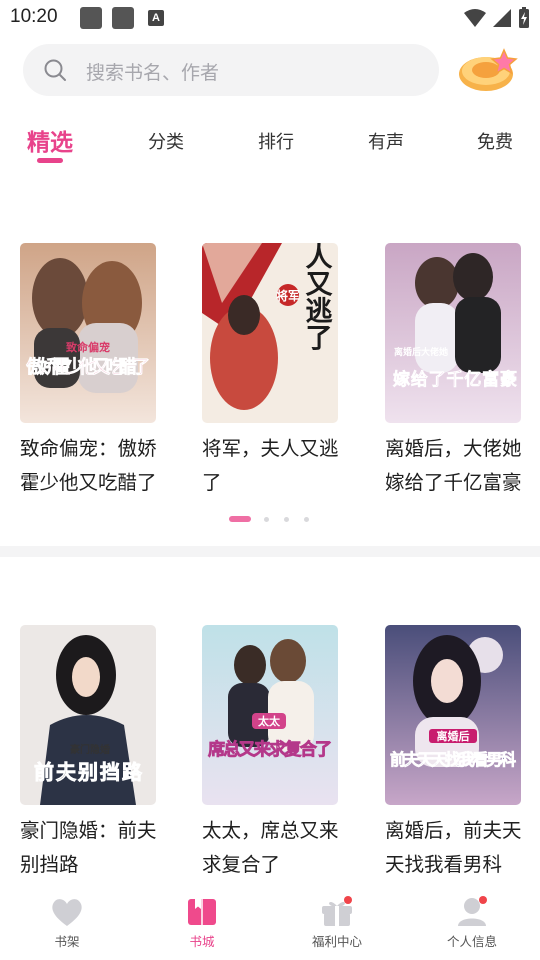 Image resolution: width=540 pixels, height=960 pixels. I want to click on book-title: 将军，夫人又逃了, so click(277, 466).